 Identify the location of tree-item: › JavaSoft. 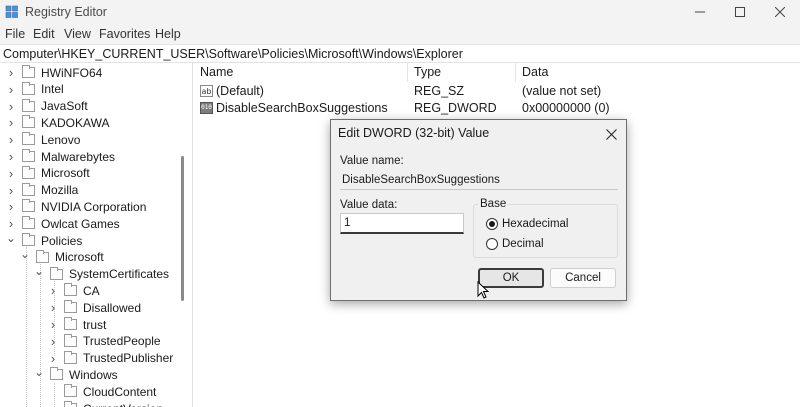
(47, 106).